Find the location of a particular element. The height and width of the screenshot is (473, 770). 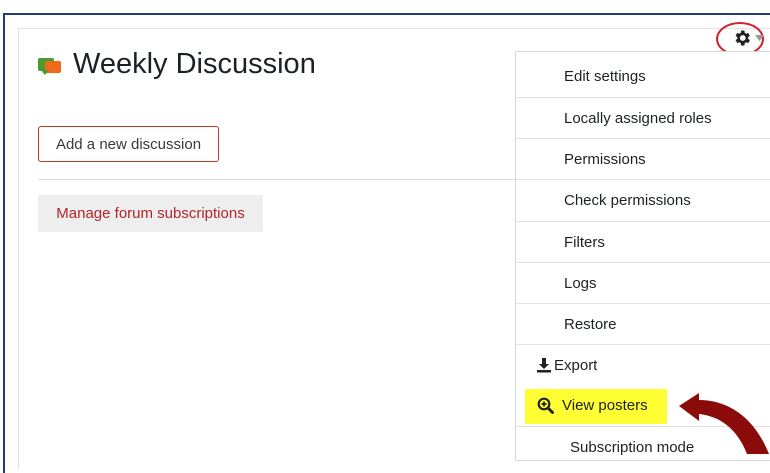

menu-item-logs: Logs is located at coordinates (643, 282).